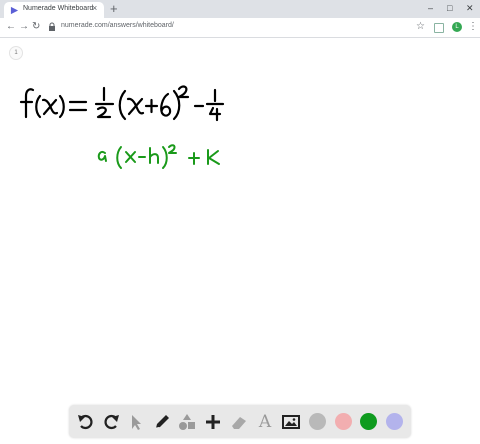 This screenshot has height=444, width=480. What do you see at coordinates (122, 103) in the screenshot?
I see `equation-ink` at bounding box center [122, 103].